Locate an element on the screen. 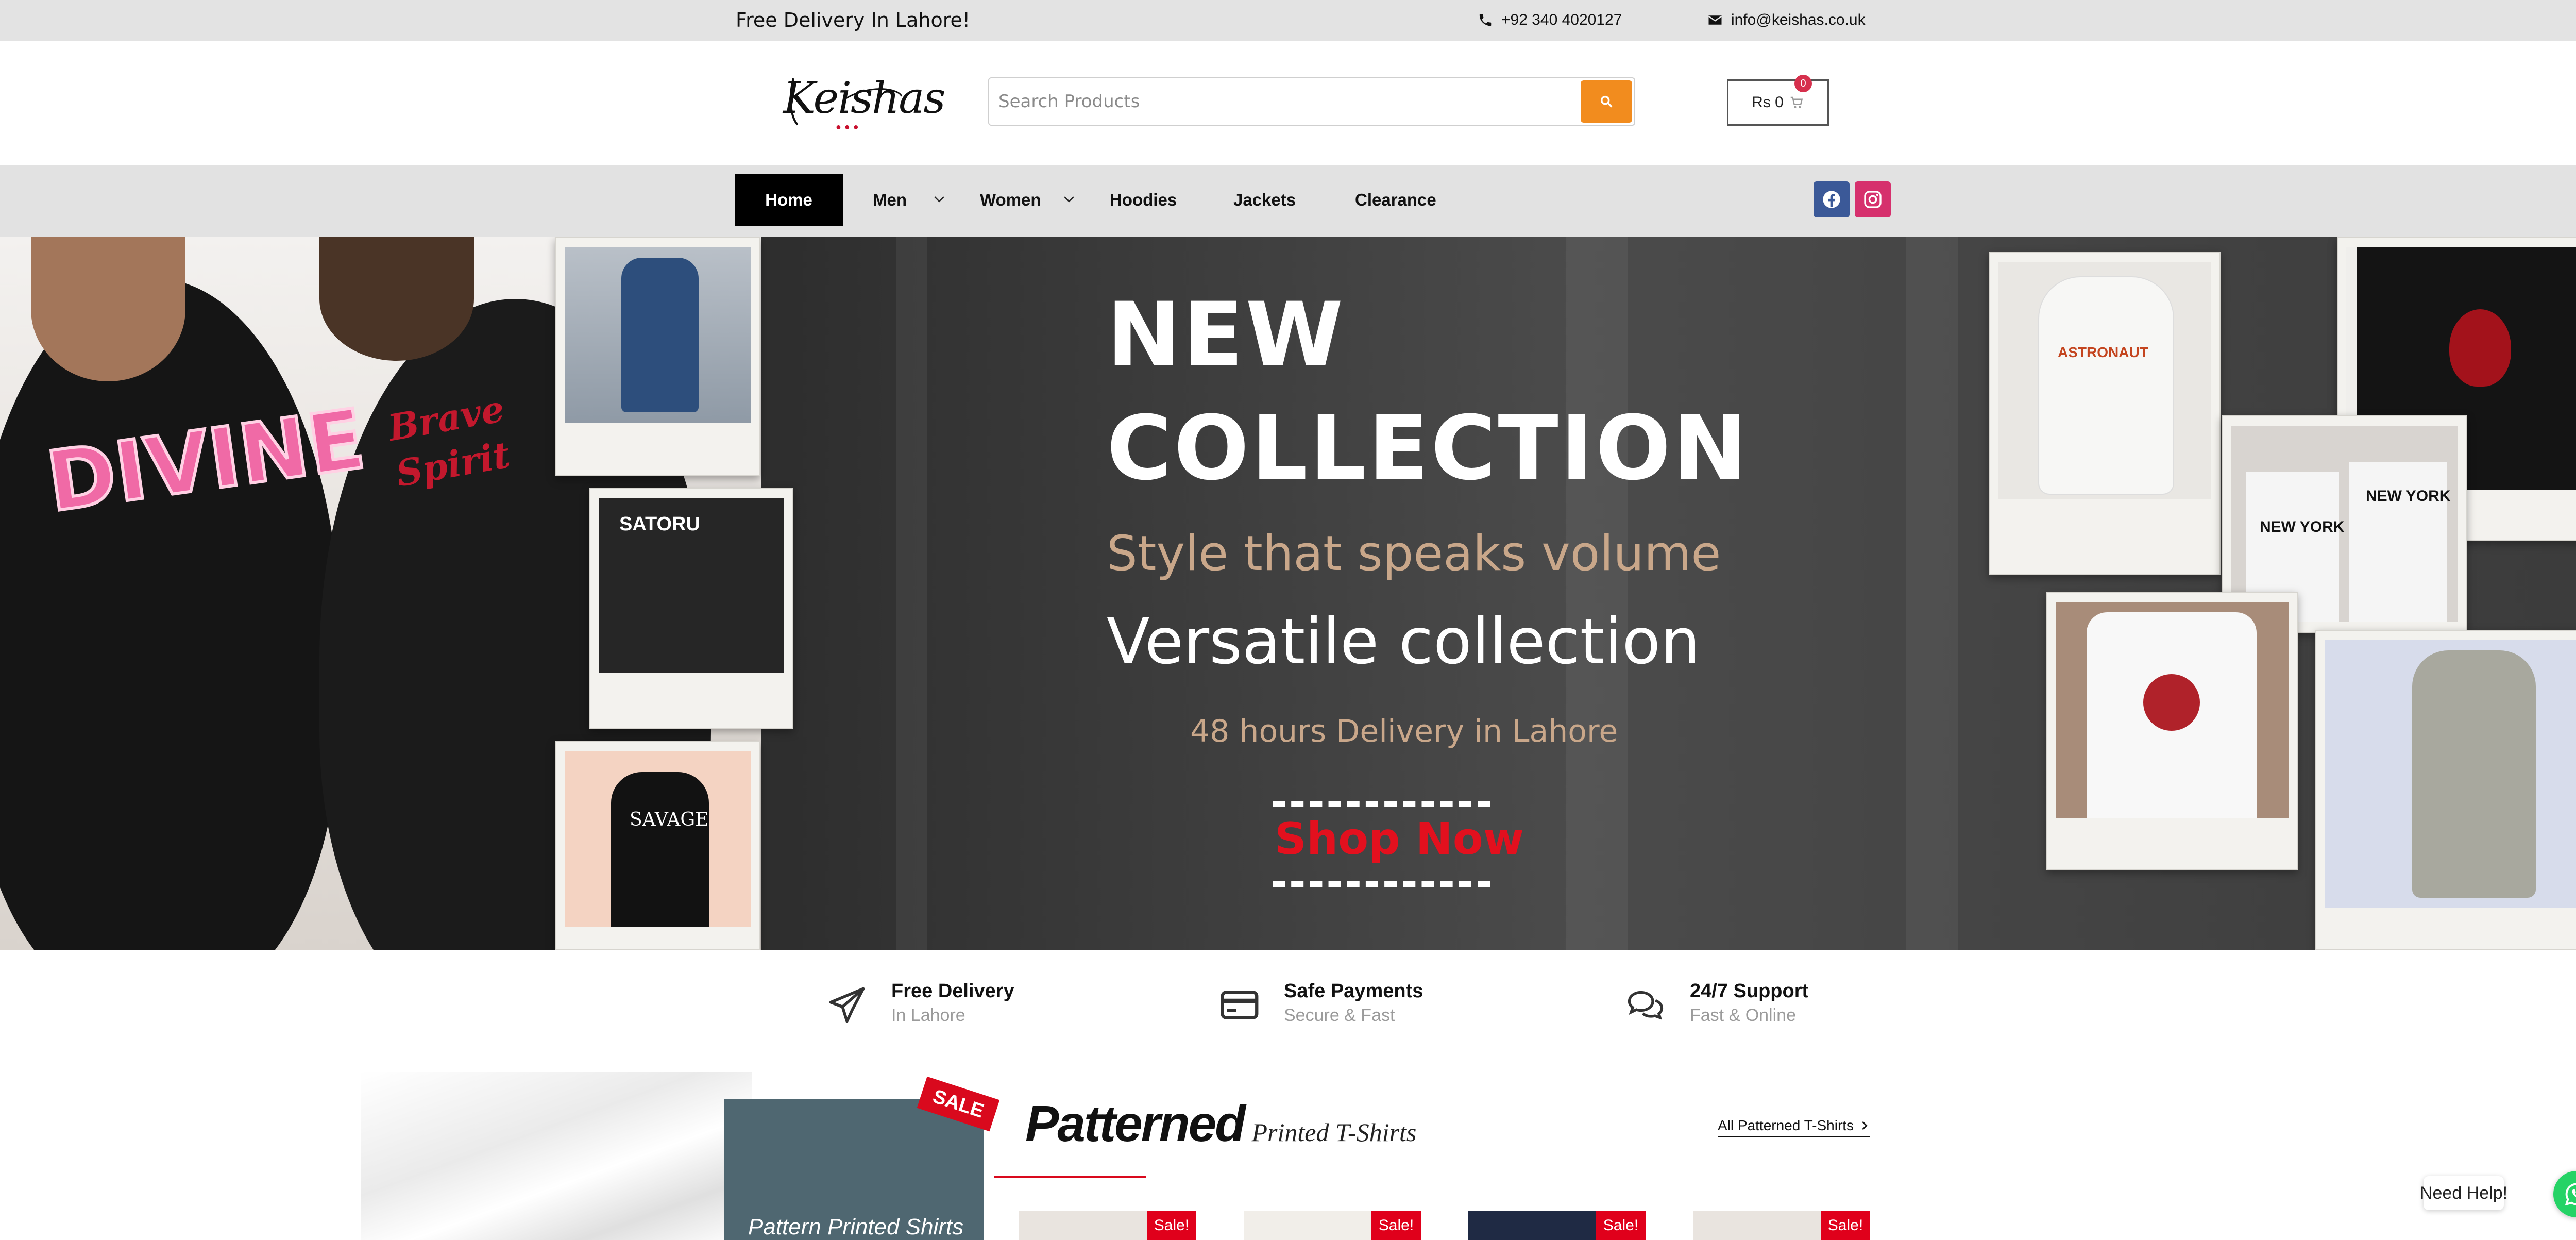  tee-print-heart is located at coordinates (2480, 348).